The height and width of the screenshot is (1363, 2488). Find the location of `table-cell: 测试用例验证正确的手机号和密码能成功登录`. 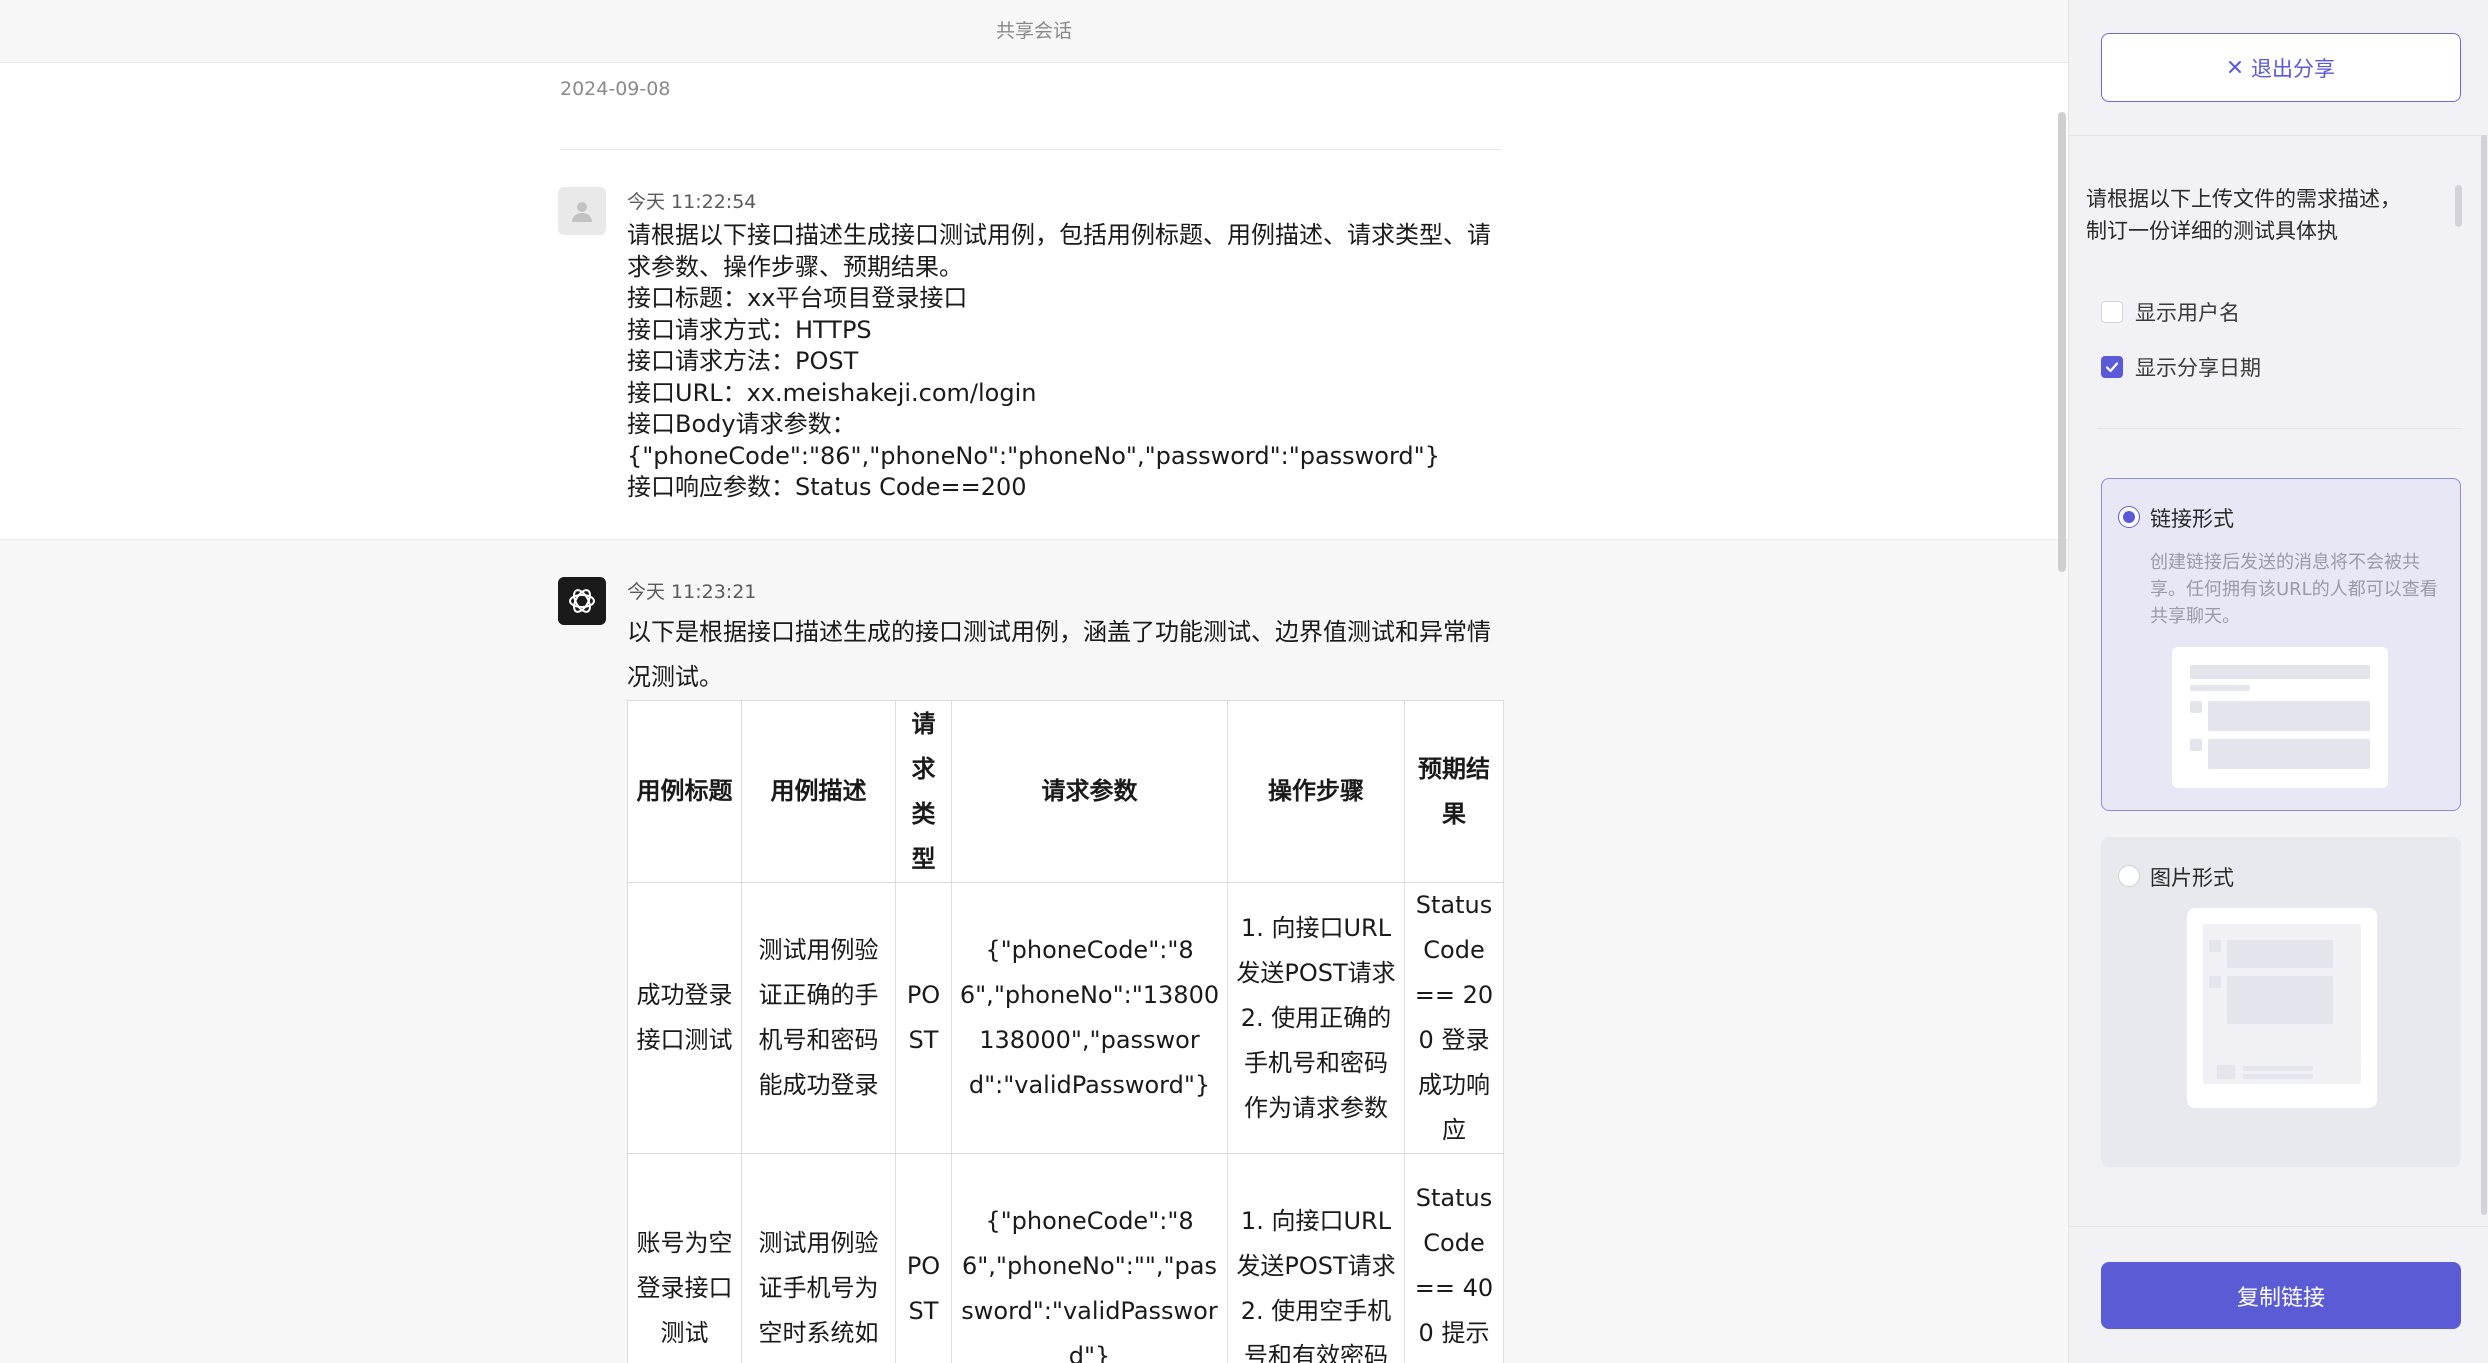

table-cell: 测试用例验证正确的手机号和密码能成功登录 is located at coordinates (818, 1018).